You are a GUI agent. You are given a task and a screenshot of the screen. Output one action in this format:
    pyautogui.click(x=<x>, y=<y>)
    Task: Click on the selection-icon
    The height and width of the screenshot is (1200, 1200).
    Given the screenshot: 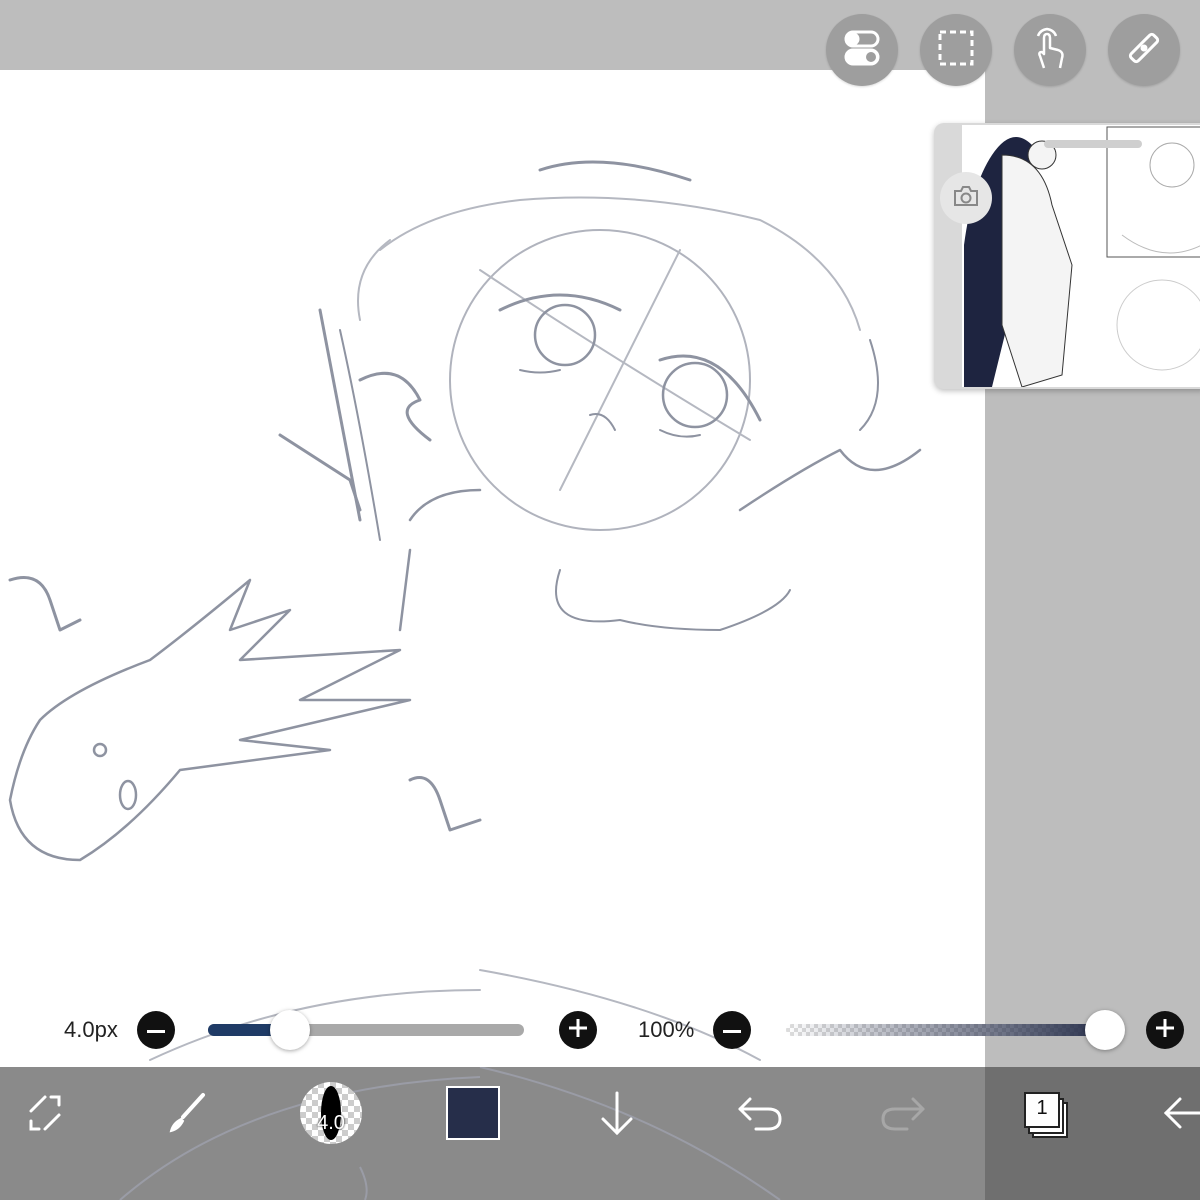 What is the action you would take?
    pyautogui.click(x=956, y=50)
    